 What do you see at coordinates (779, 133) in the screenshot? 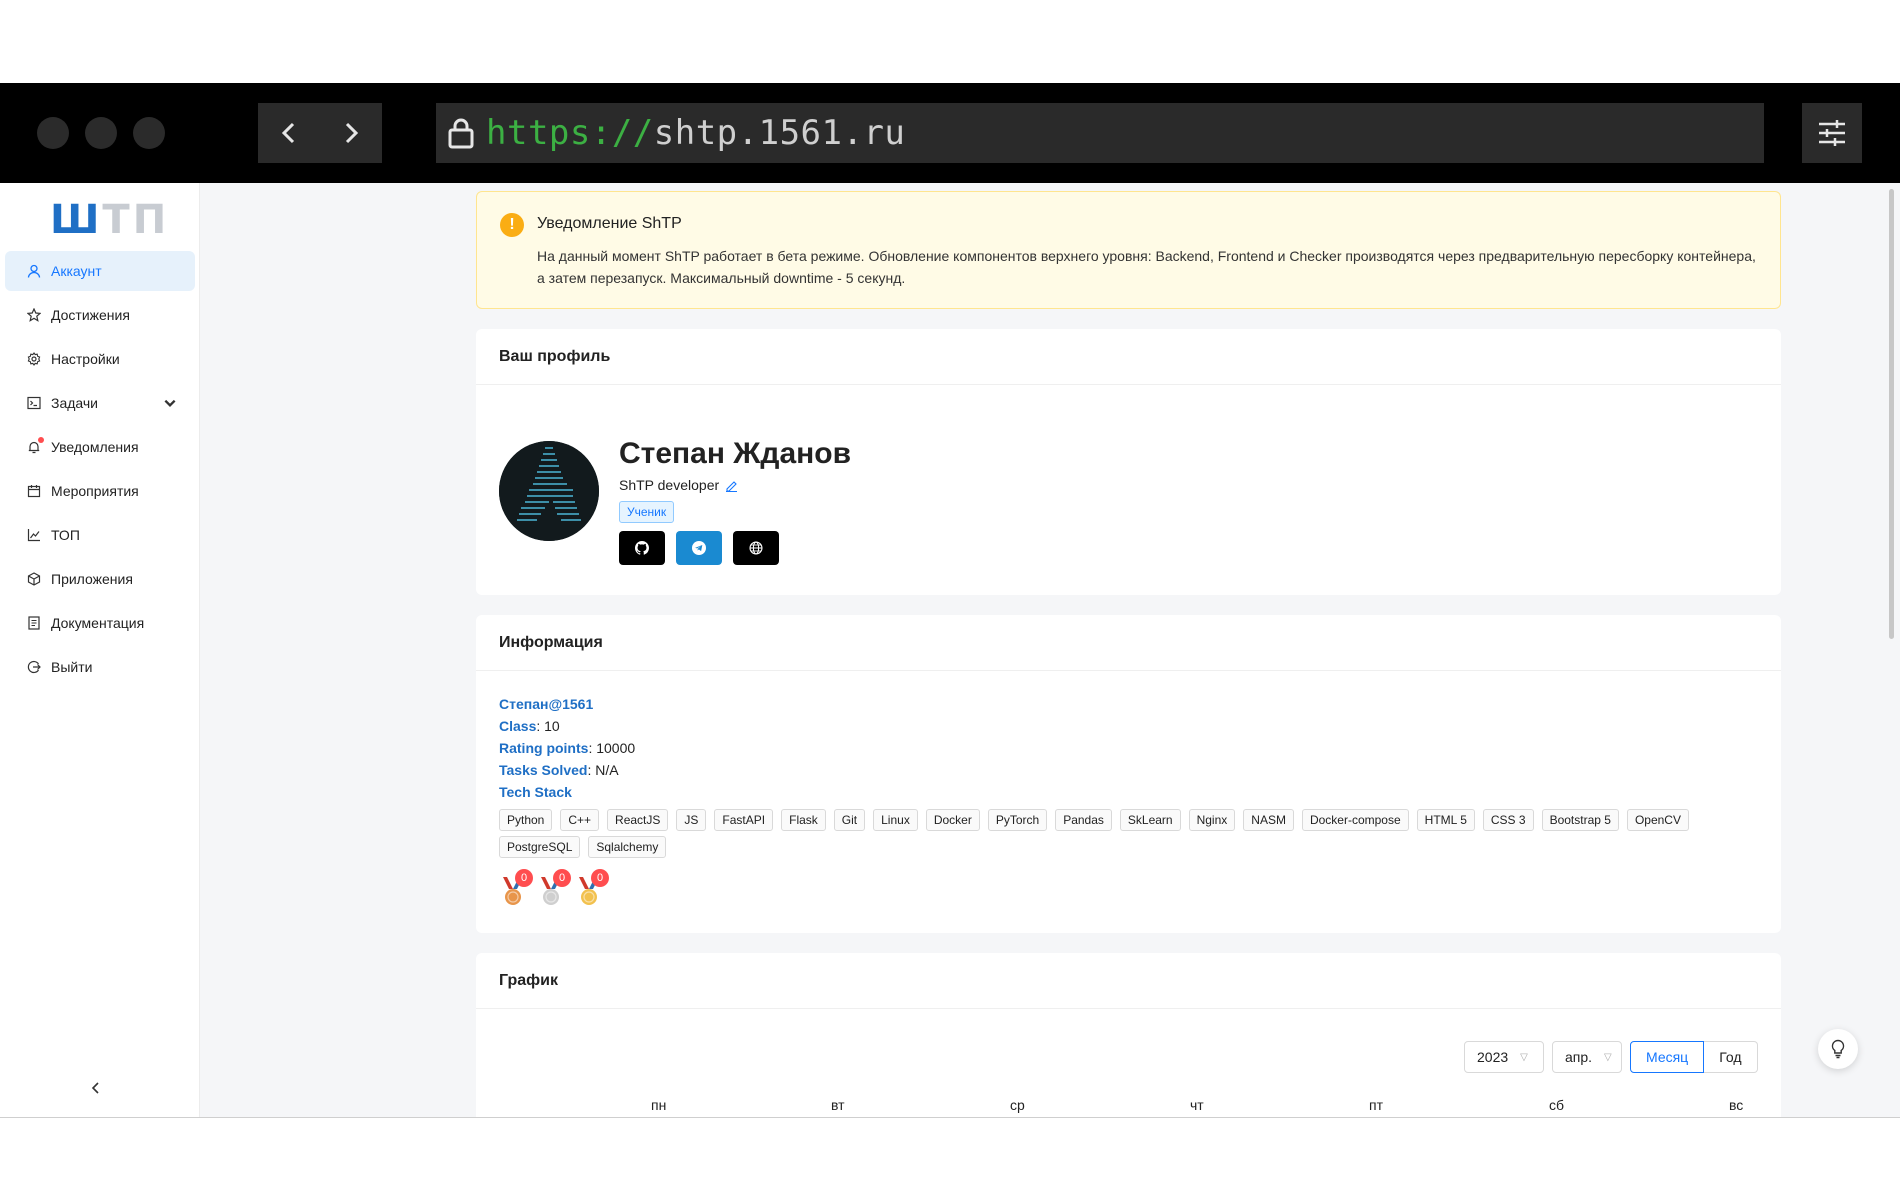
I see `url-host: shtp.1561.ru` at bounding box center [779, 133].